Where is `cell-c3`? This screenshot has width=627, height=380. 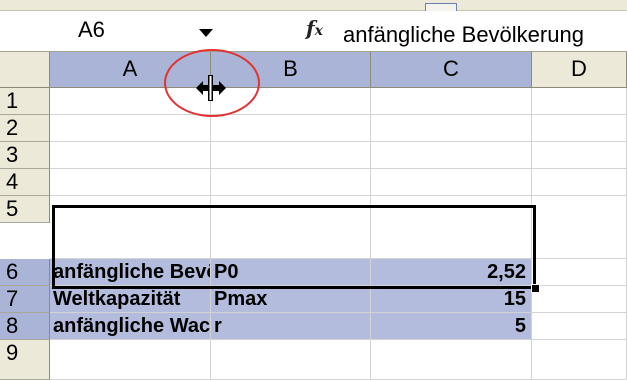 cell-c3 is located at coordinates (451, 155).